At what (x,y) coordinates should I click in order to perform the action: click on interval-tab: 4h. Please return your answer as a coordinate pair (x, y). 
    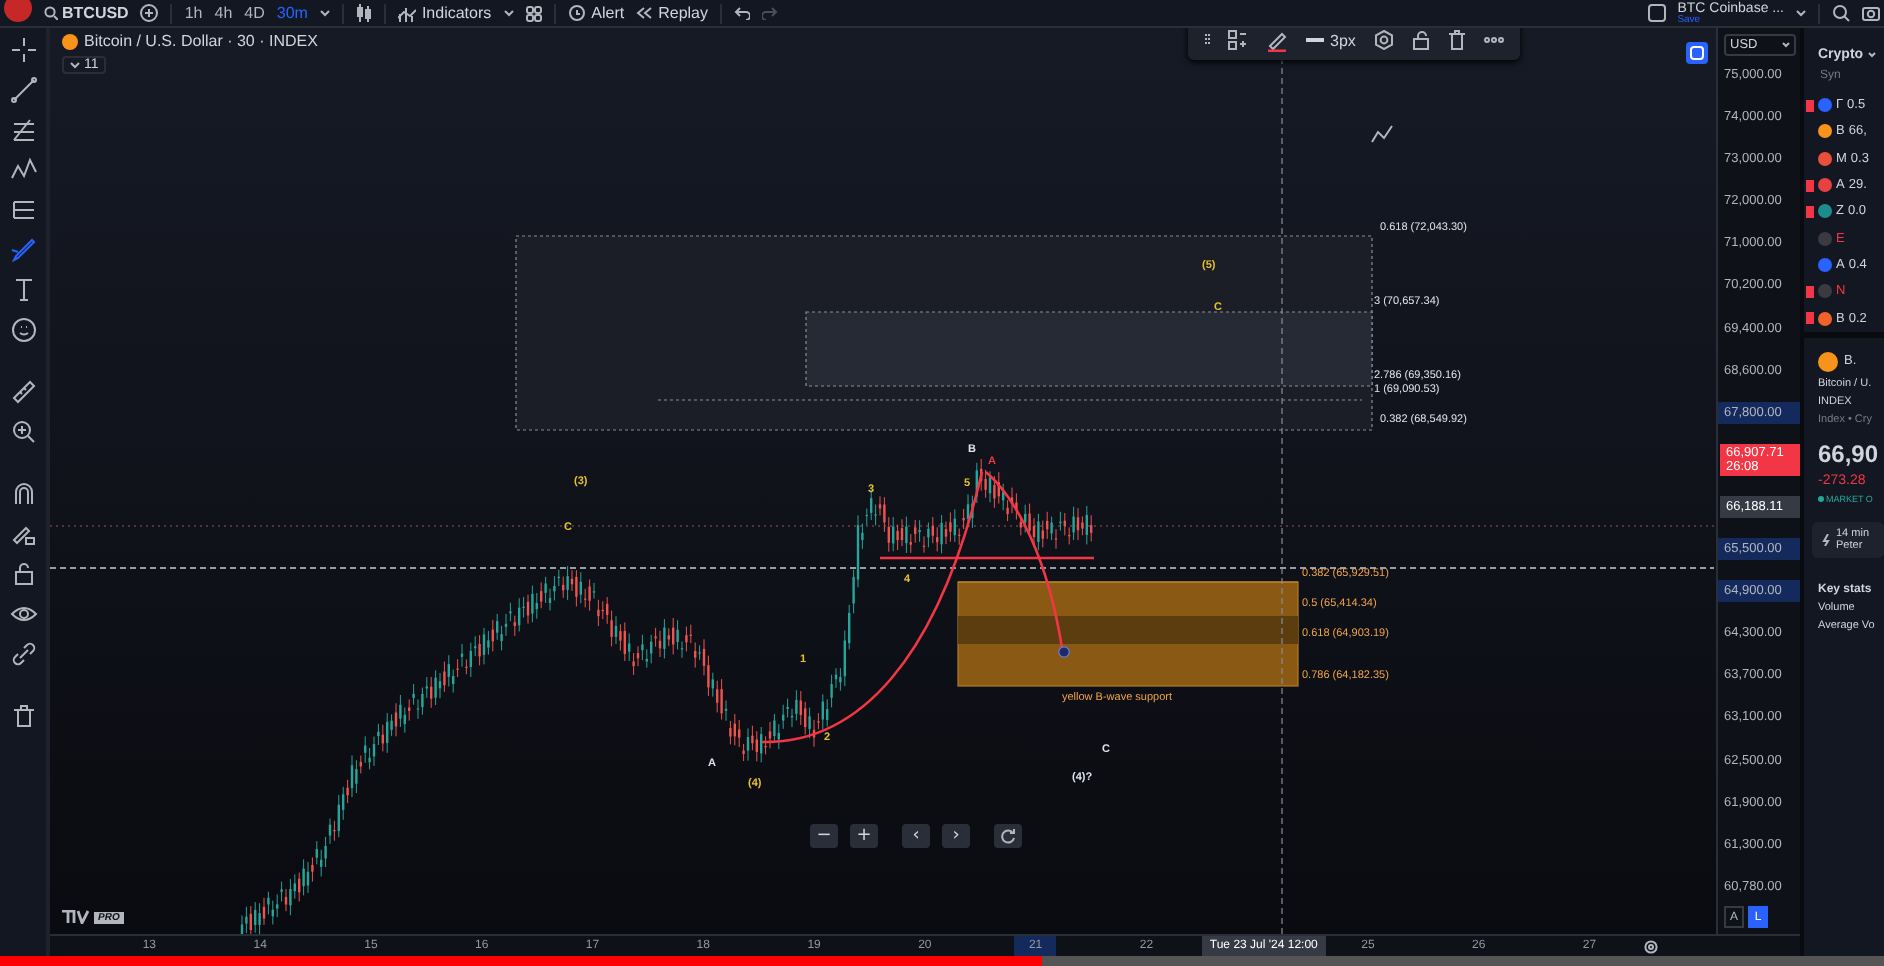
    Looking at the image, I should click on (223, 13).